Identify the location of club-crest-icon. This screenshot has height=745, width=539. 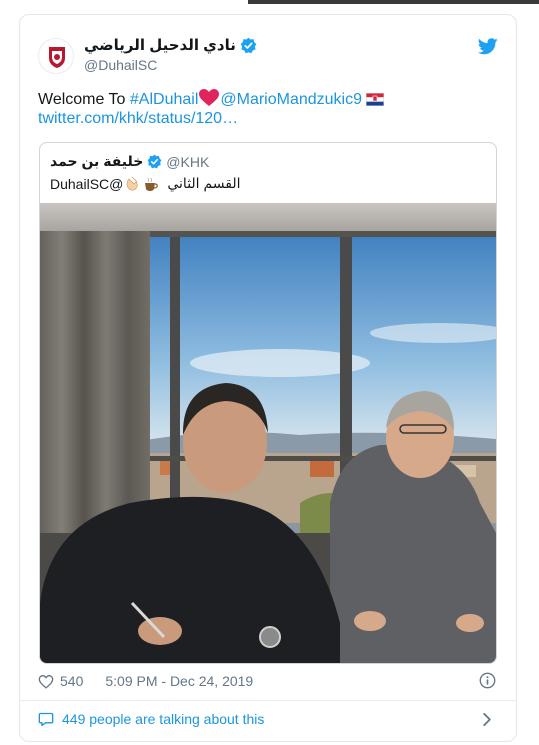
(57, 57).